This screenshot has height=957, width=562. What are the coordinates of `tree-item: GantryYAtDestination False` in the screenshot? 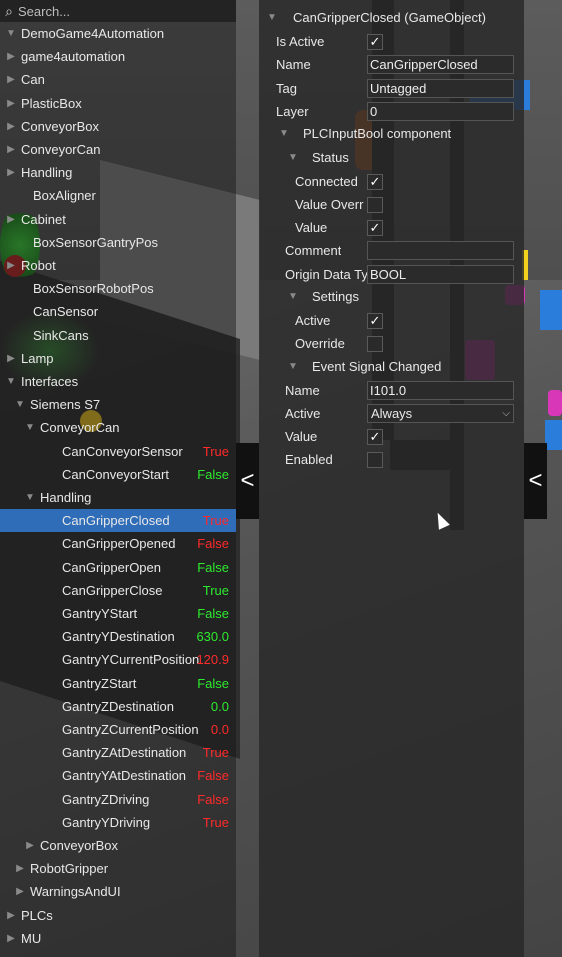 It's located at (118, 775).